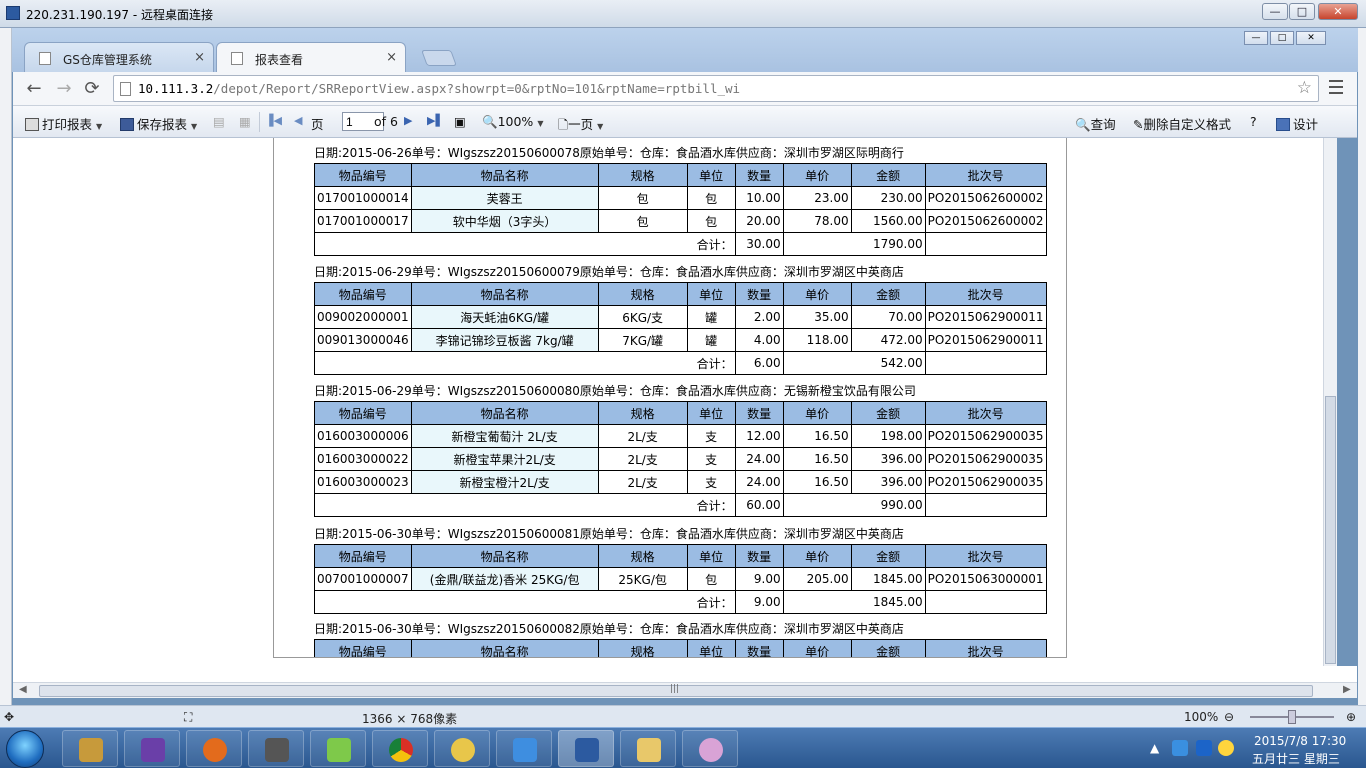  Describe the element at coordinates (214, 748) in the screenshot. I see `taskbar-firefox` at that location.